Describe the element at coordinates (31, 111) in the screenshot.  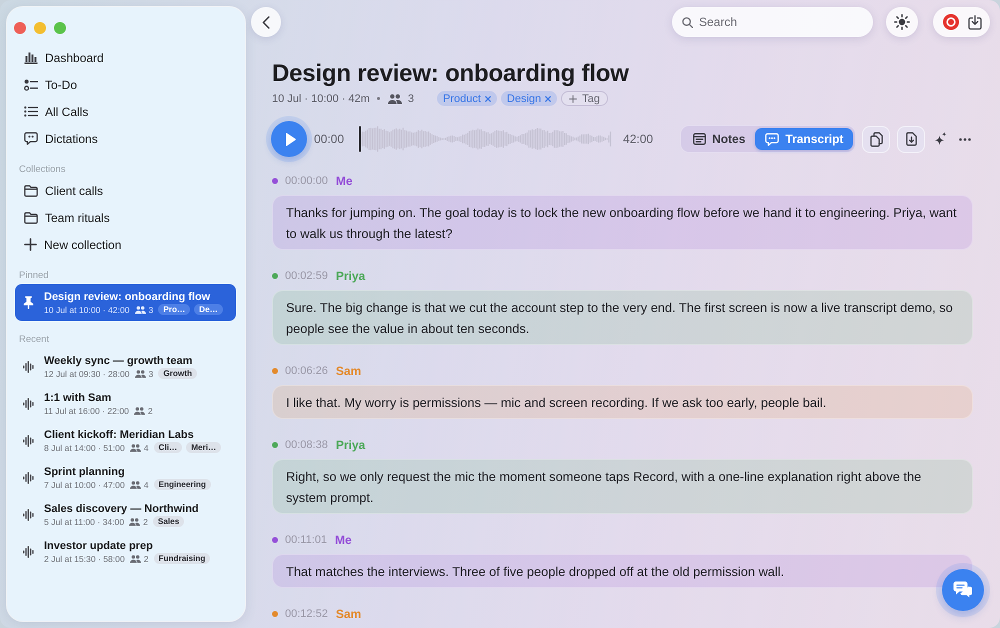
I see `list-icon` at that location.